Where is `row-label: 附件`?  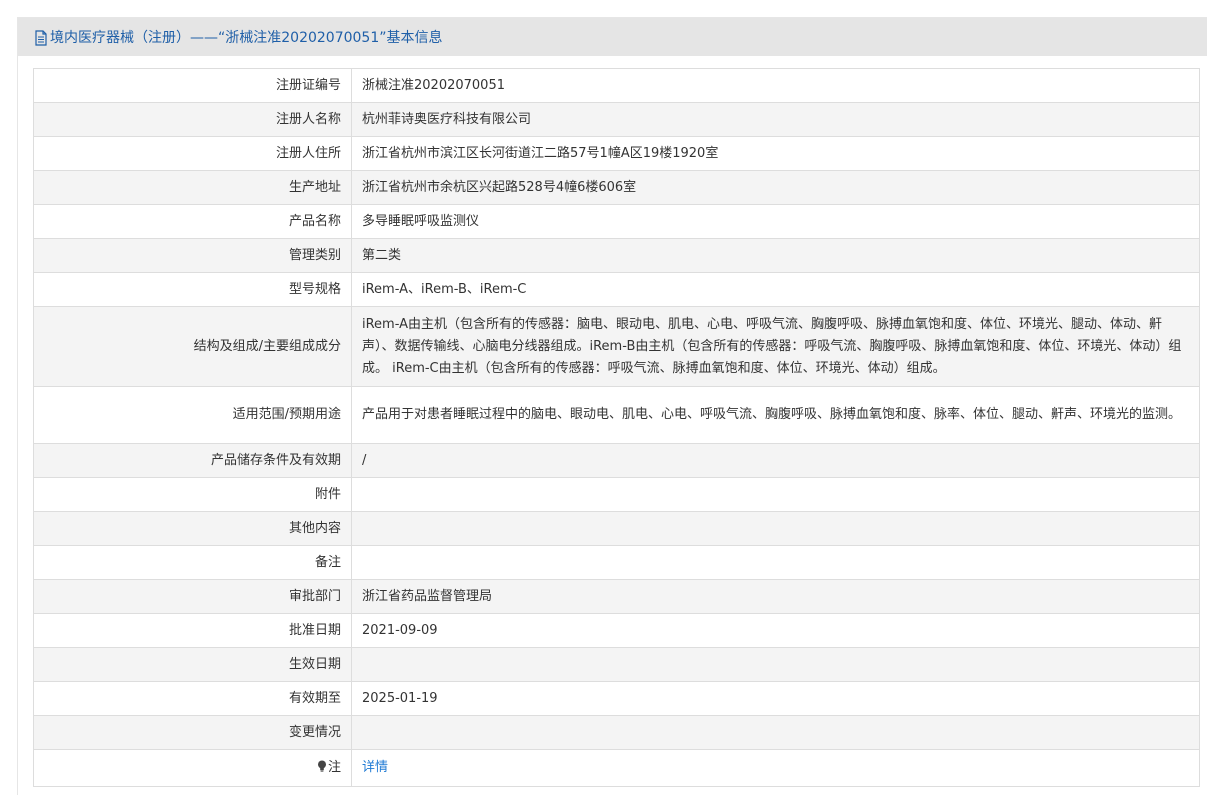
row-label: 附件 is located at coordinates (192, 494).